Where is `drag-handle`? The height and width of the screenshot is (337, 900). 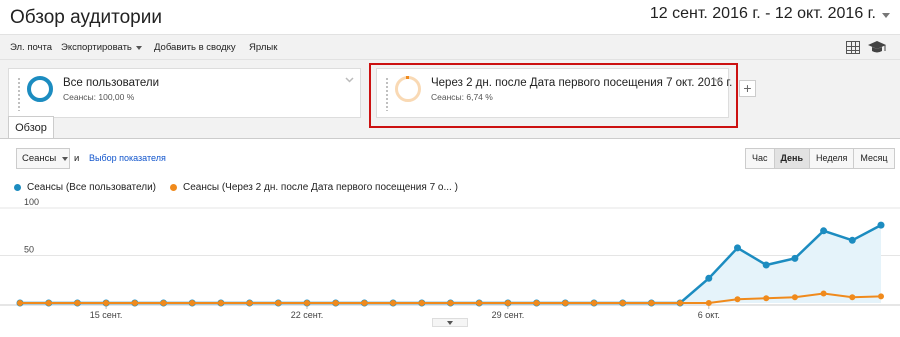
drag-handle is located at coordinates (19, 94).